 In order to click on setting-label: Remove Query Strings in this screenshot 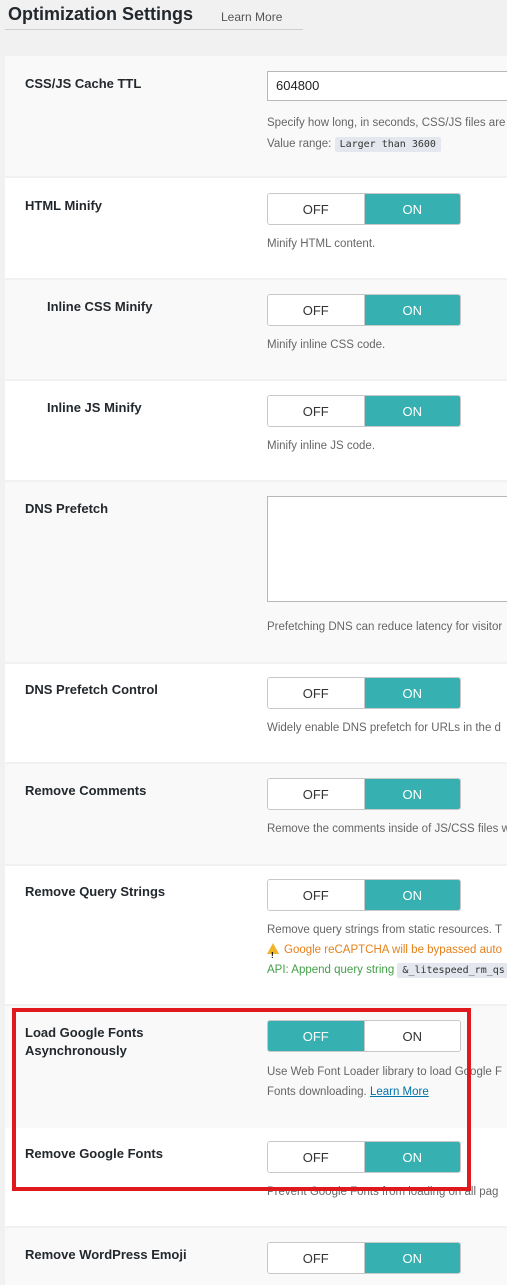, I will do `click(95, 891)`.